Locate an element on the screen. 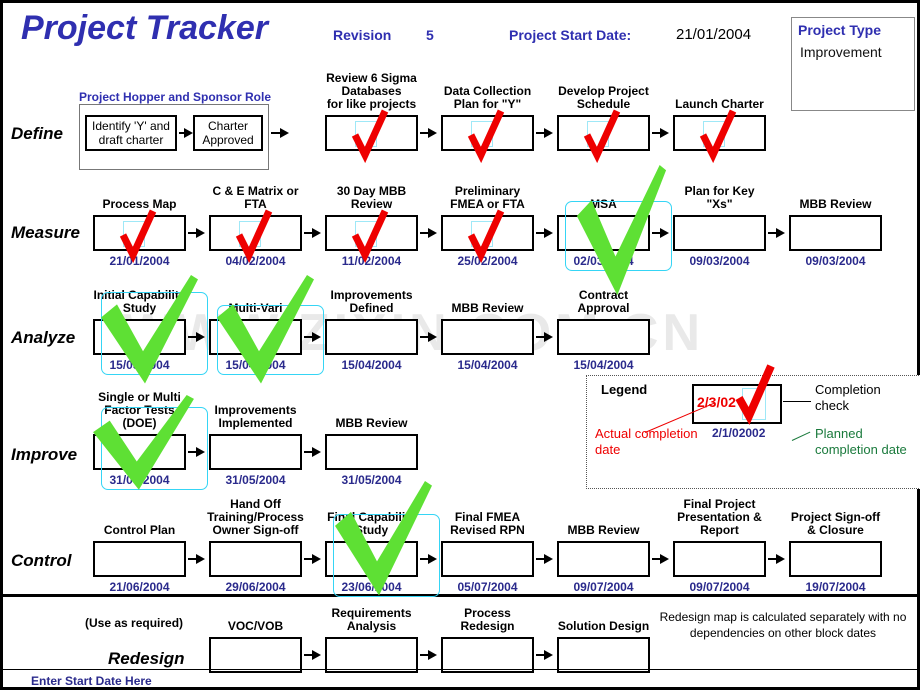  legend-sample-highlight is located at coordinates (754, 404).